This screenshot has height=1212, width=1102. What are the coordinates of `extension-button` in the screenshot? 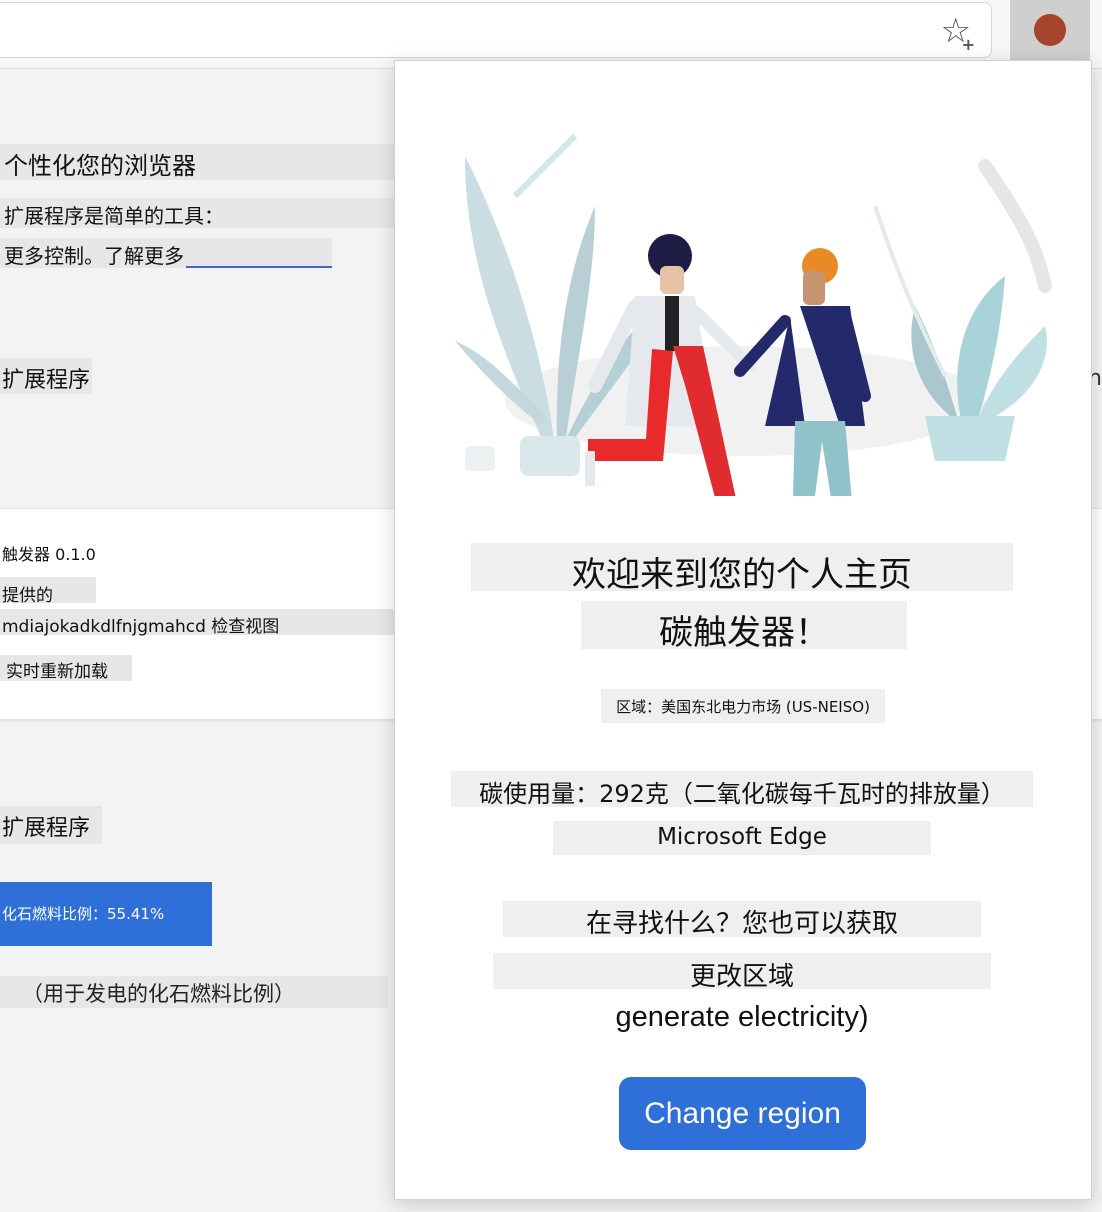 It's located at (1050, 30).